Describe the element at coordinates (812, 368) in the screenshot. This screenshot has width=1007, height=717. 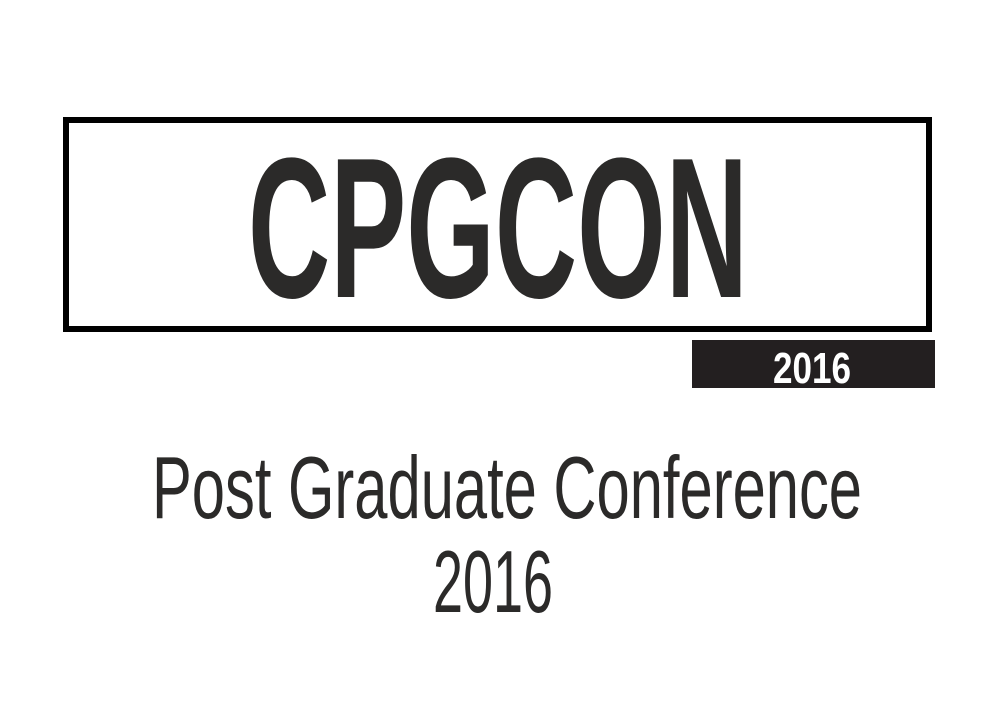
I see `year-badge-text: 2016` at that location.